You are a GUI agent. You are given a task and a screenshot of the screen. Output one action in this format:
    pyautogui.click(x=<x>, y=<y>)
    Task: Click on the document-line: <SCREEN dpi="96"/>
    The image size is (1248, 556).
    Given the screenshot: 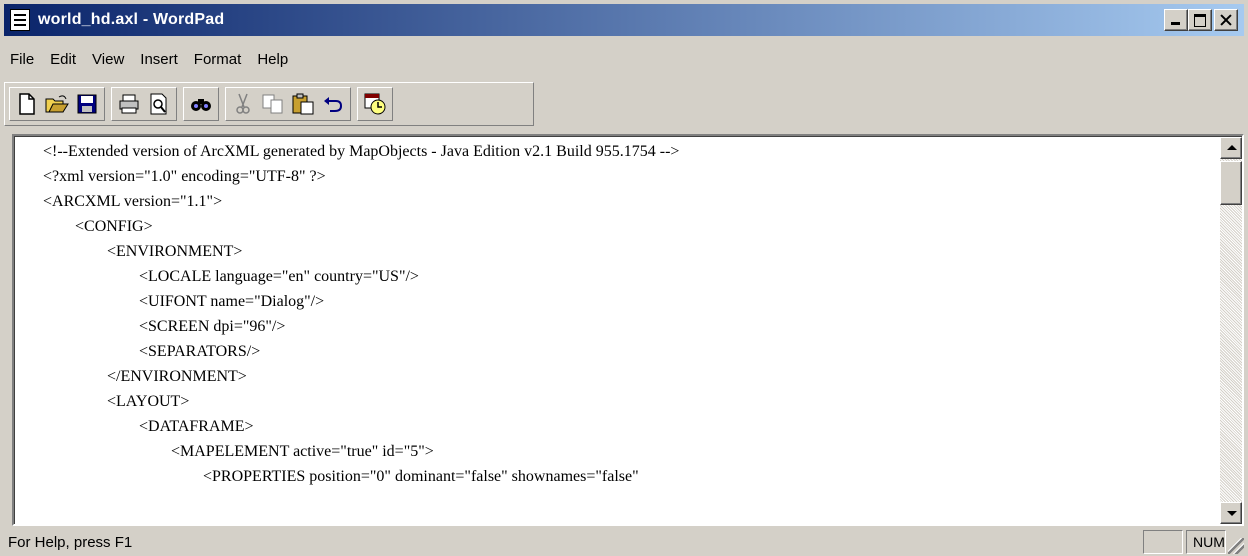 What is the action you would take?
    pyautogui.click(x=164, y=326)
    